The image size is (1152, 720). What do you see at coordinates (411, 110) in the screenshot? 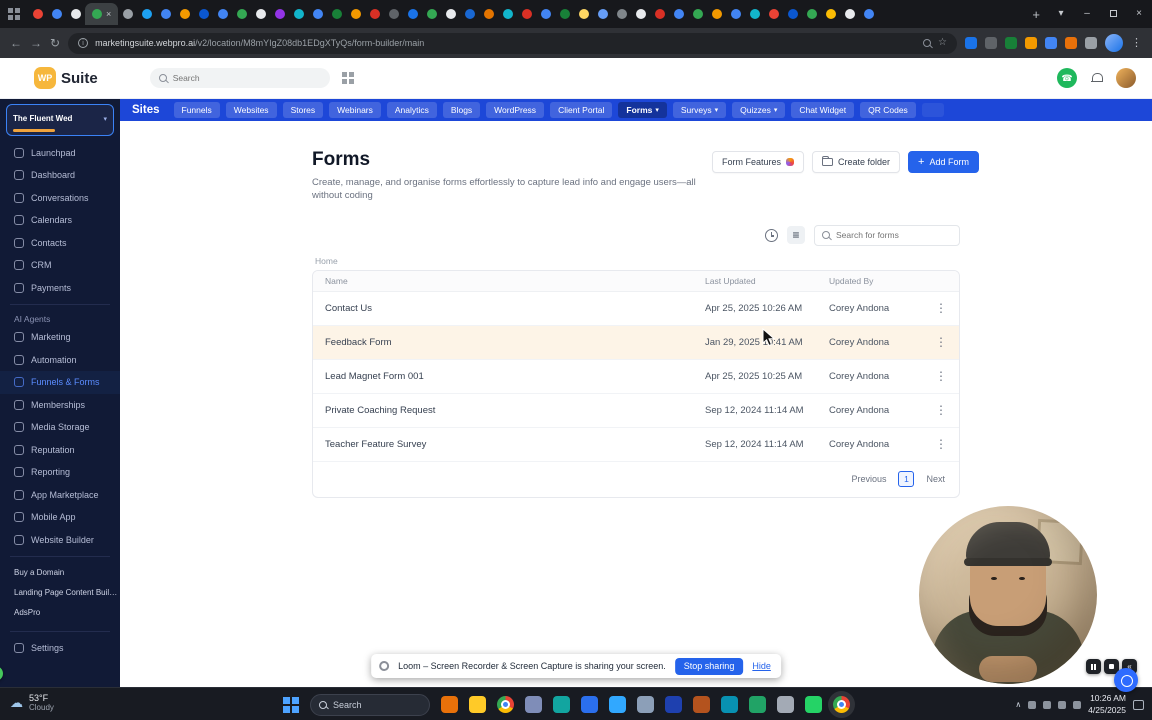
I see `nav-pill: Analytics` at bounding box center [411, 110].